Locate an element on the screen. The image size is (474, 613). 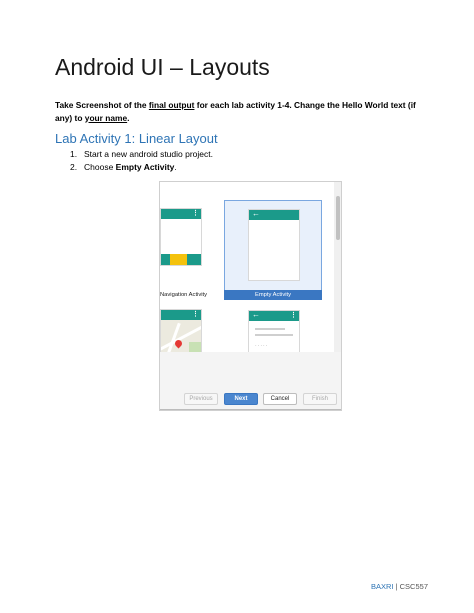
dialog-bottom-edge is located at coordinates (250, 409).